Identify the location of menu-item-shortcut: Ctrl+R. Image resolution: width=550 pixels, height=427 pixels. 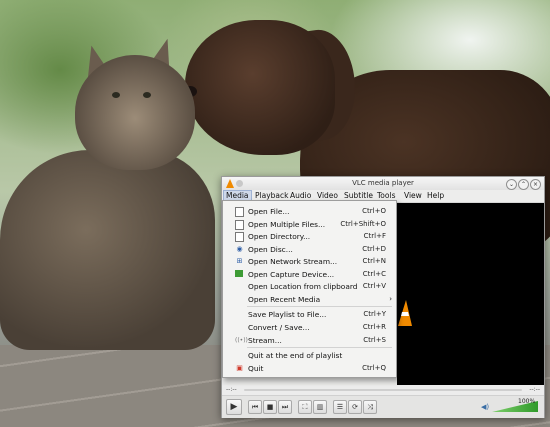
(374, 327).